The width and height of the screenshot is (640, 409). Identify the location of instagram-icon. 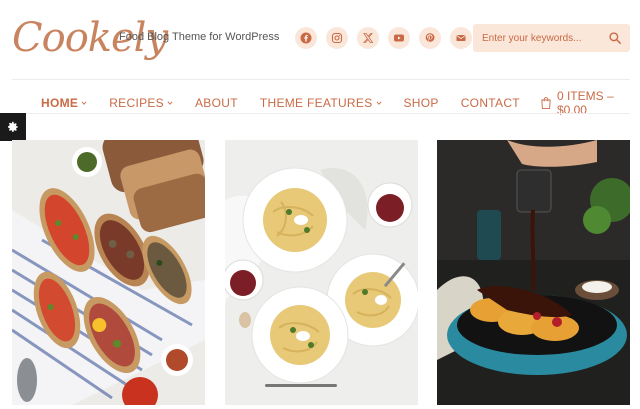
(337, 38).